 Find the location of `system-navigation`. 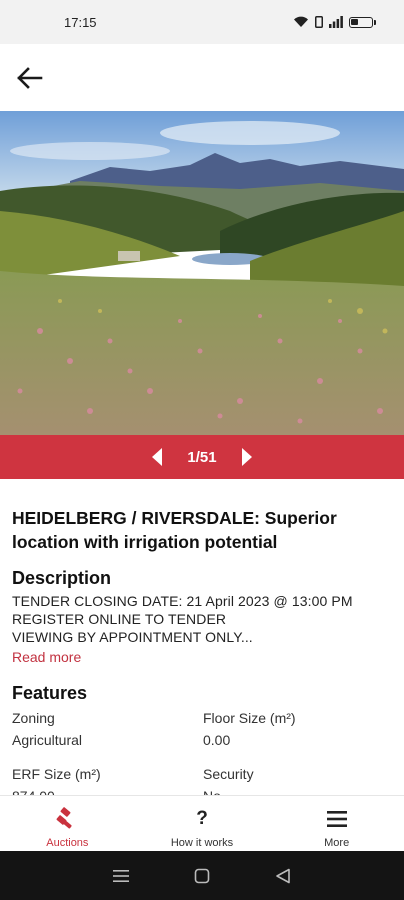

system-navigation is located at coordinates (202, 875).